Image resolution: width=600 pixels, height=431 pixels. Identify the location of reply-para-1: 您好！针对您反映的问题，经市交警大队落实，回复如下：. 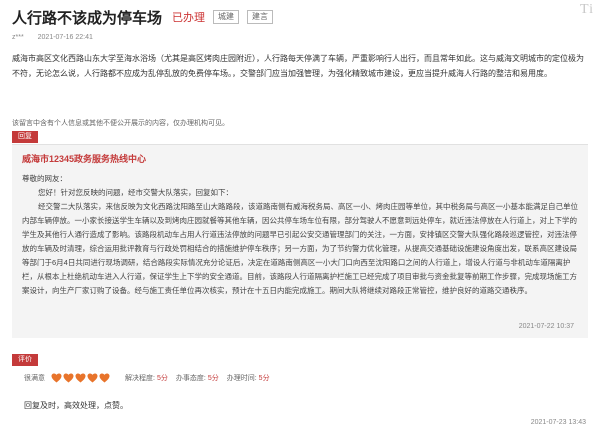
(135, 192).